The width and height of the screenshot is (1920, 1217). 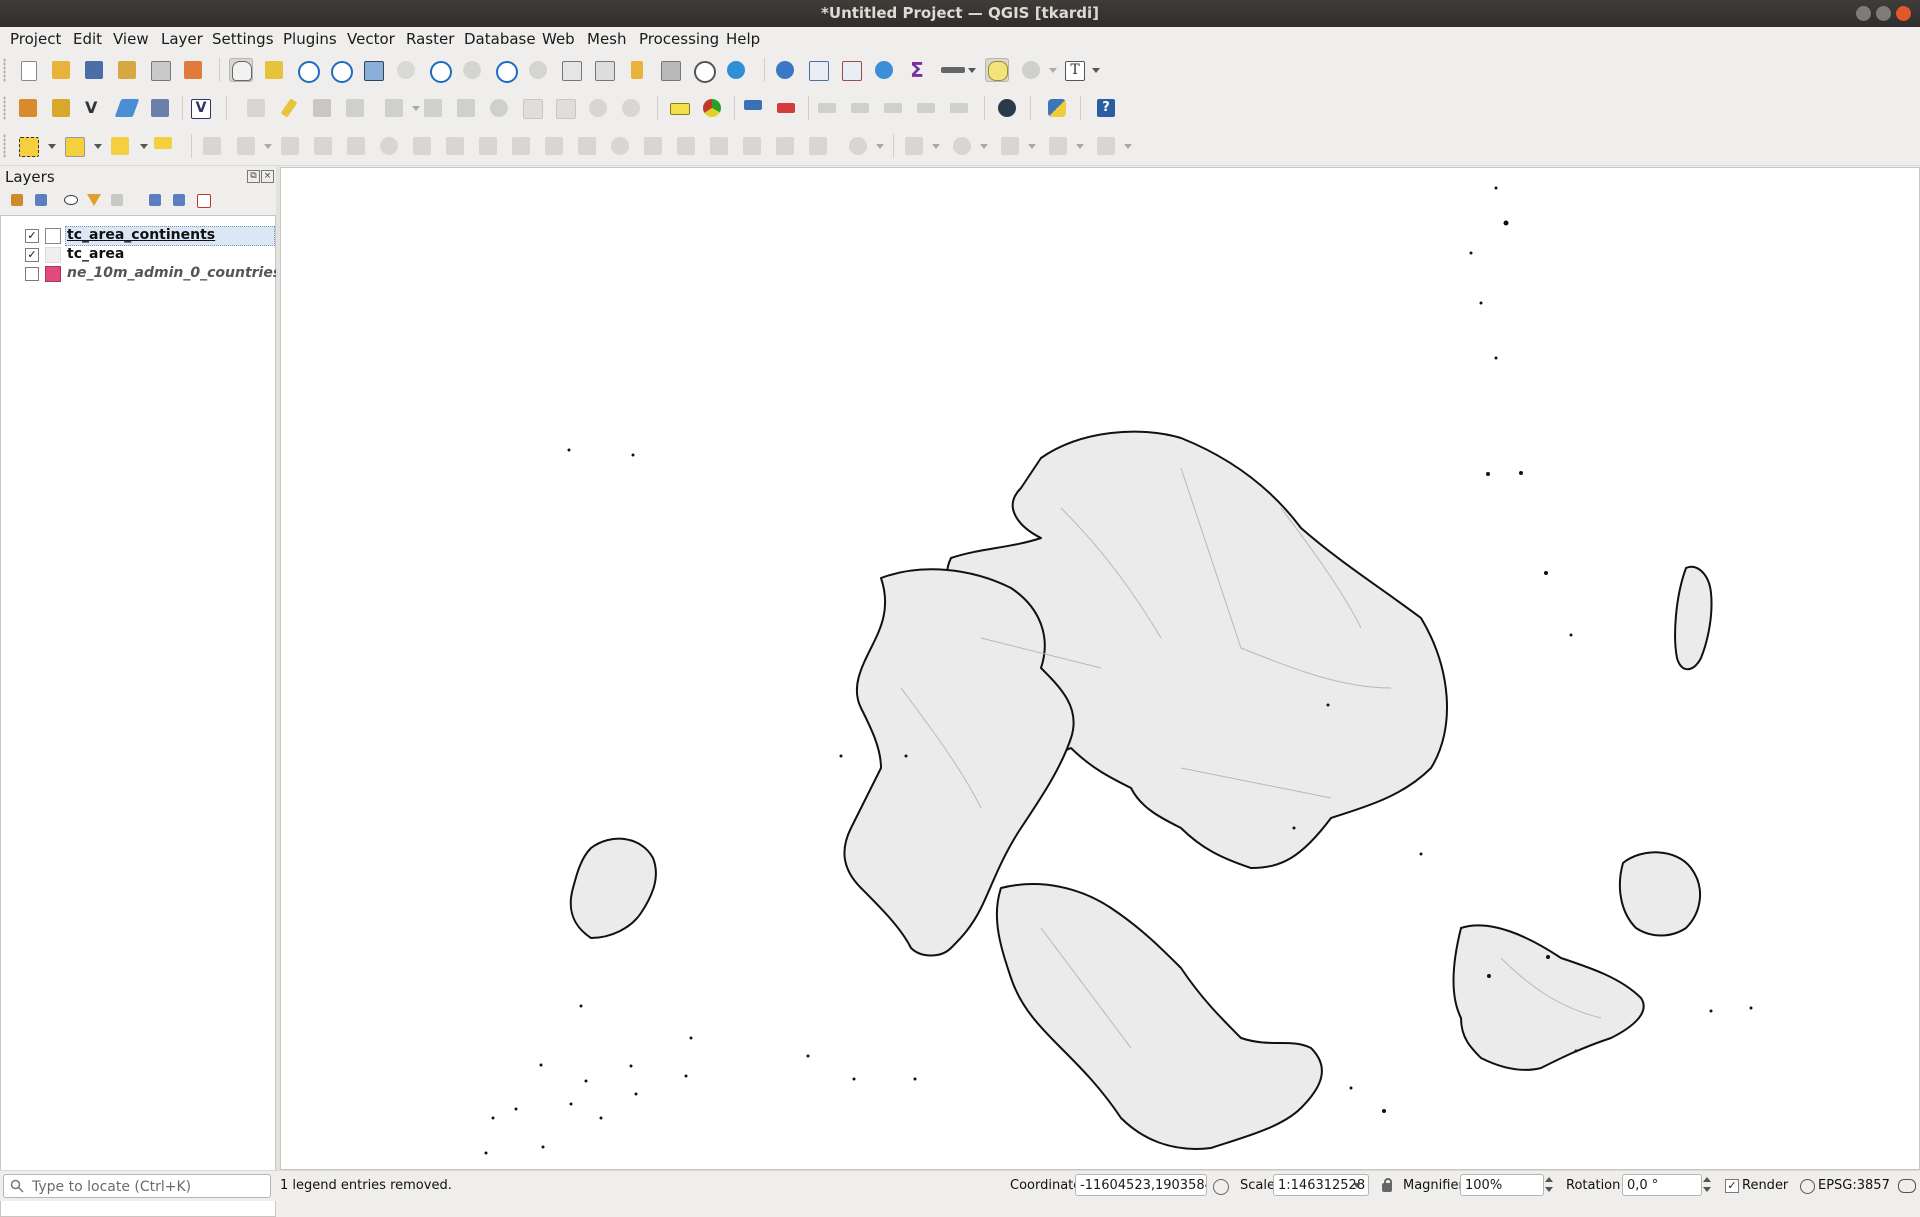 What do you see at coordinates (141, 273) in the screenshot?
I see `layer-row-ne-10m-admin-0-countries: ne_10m_admin_0_countries` at bounding box center [141, 273].